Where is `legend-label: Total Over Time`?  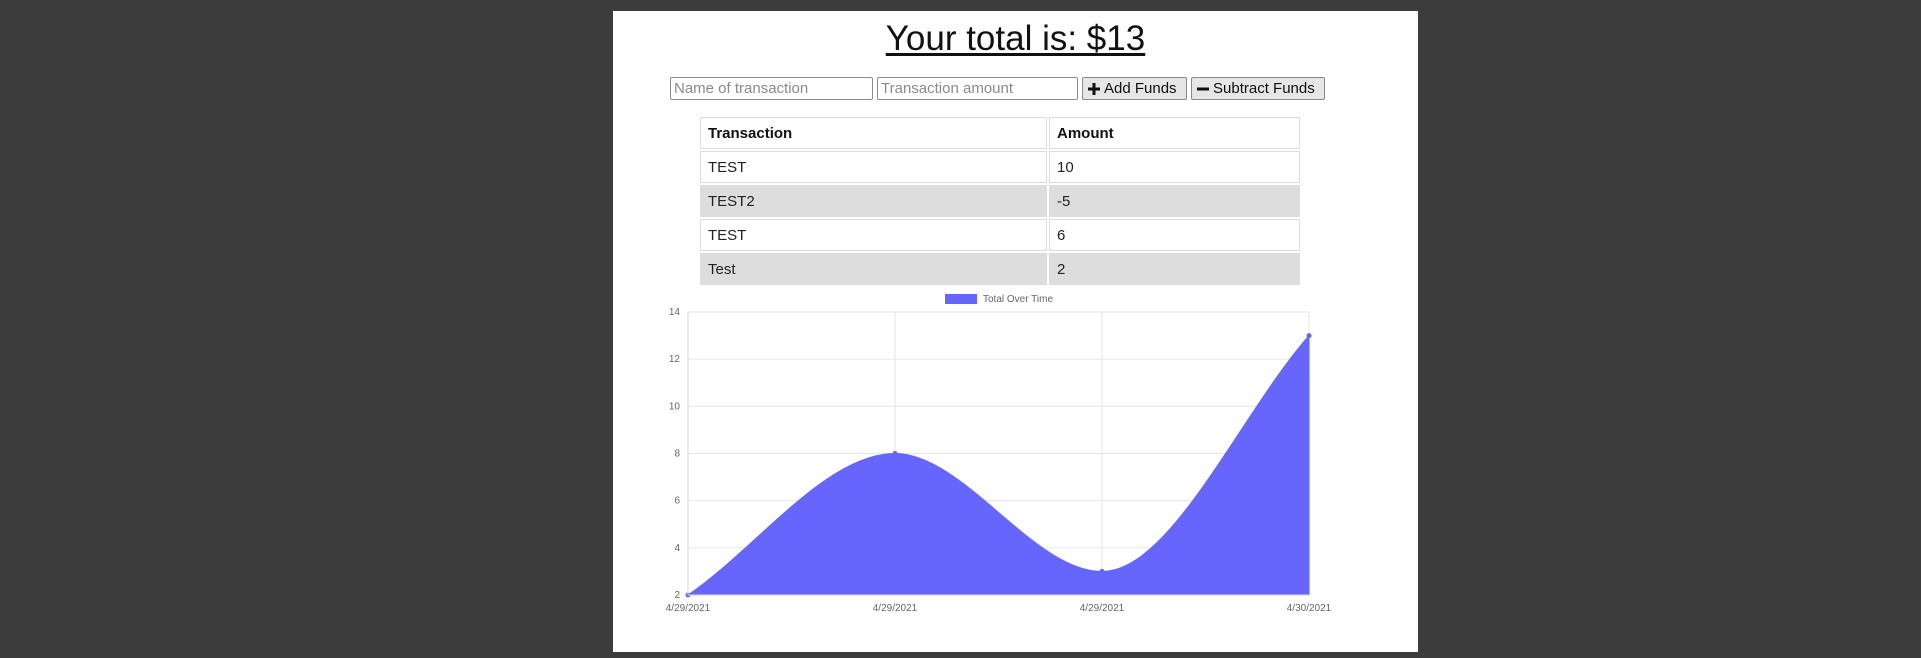 legend-label: Total Over Time is located at coordinates (1018, 299).